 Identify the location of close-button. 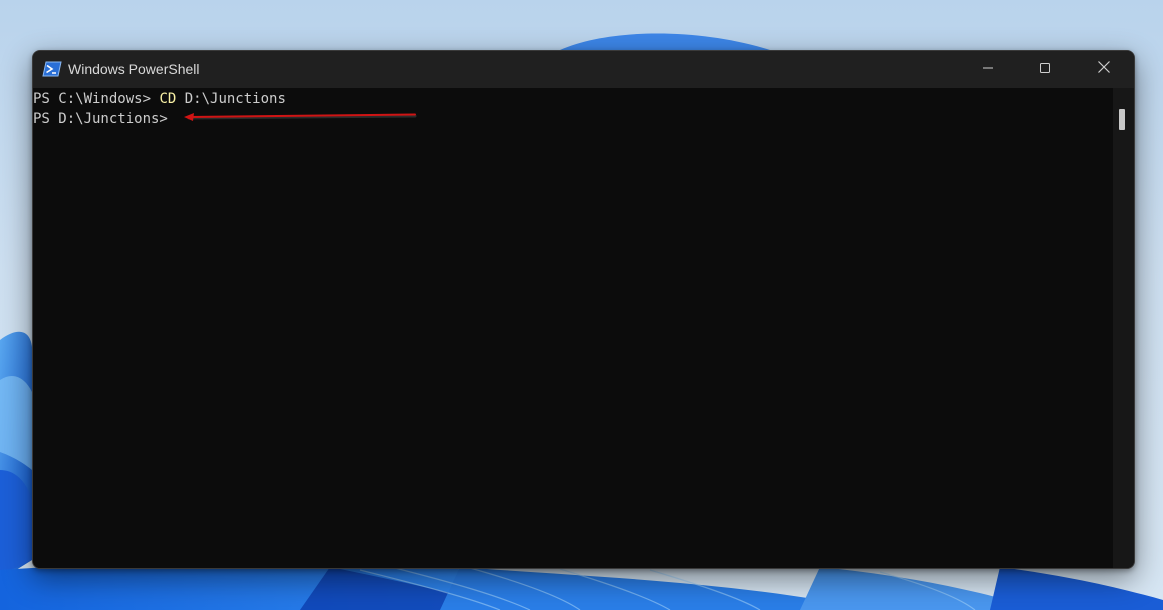
(1104, 69).